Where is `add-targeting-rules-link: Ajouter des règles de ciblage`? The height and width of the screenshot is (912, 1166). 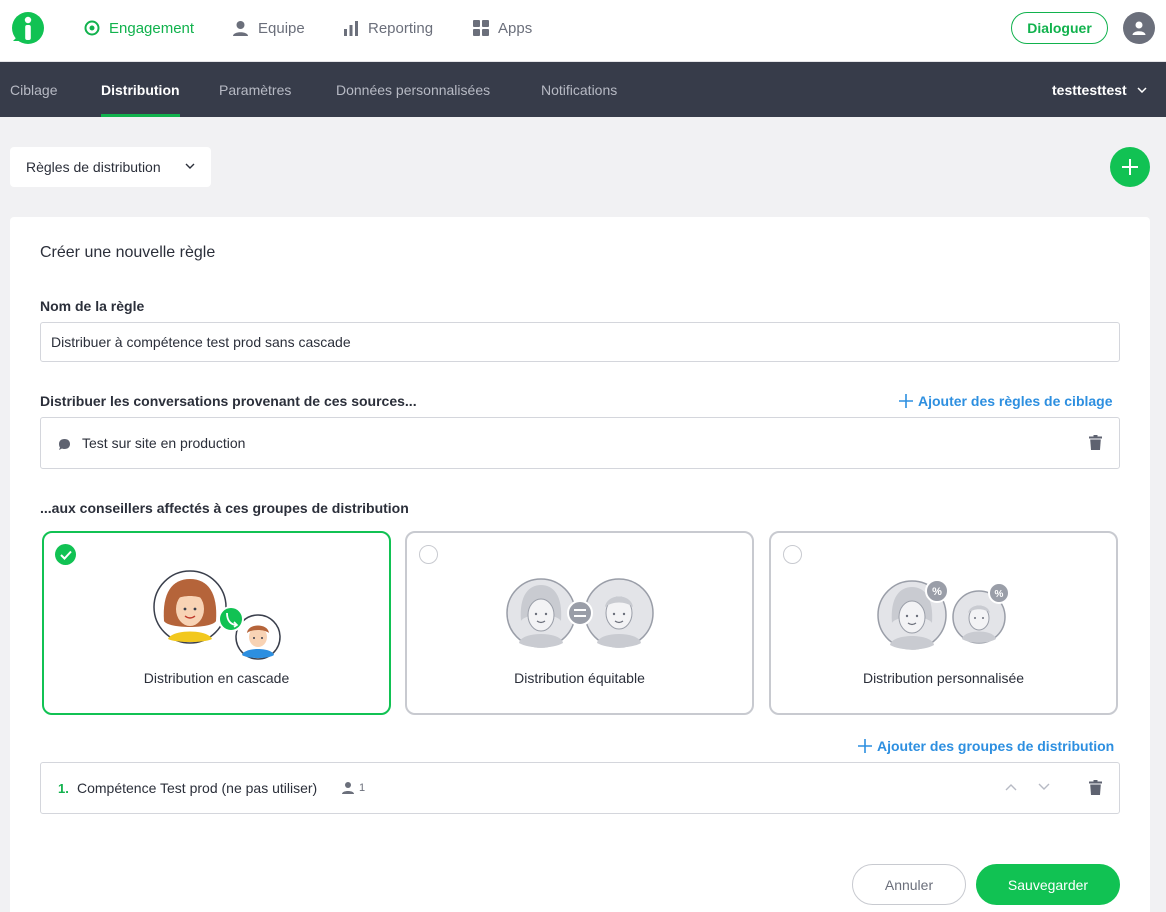
add-targeting-rules-link: Ajouter des règles de ciblage is located at coordinates (1006, 401).